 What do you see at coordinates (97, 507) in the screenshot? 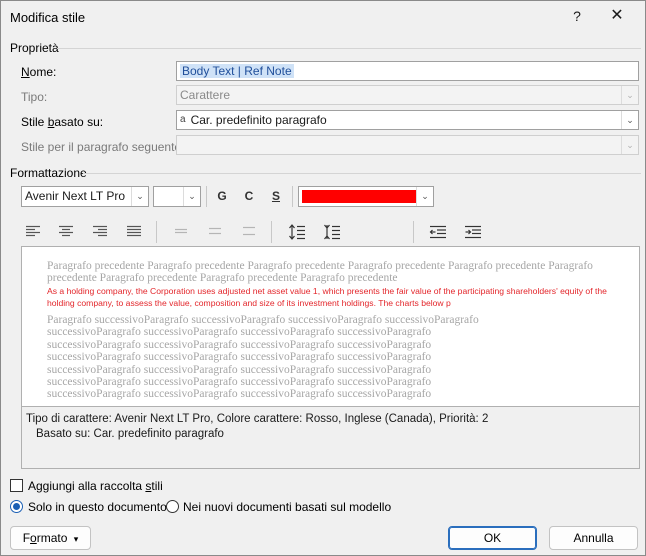
I see `only-this-document-label: Solo in questo documento` at bounding box center [97, 507].